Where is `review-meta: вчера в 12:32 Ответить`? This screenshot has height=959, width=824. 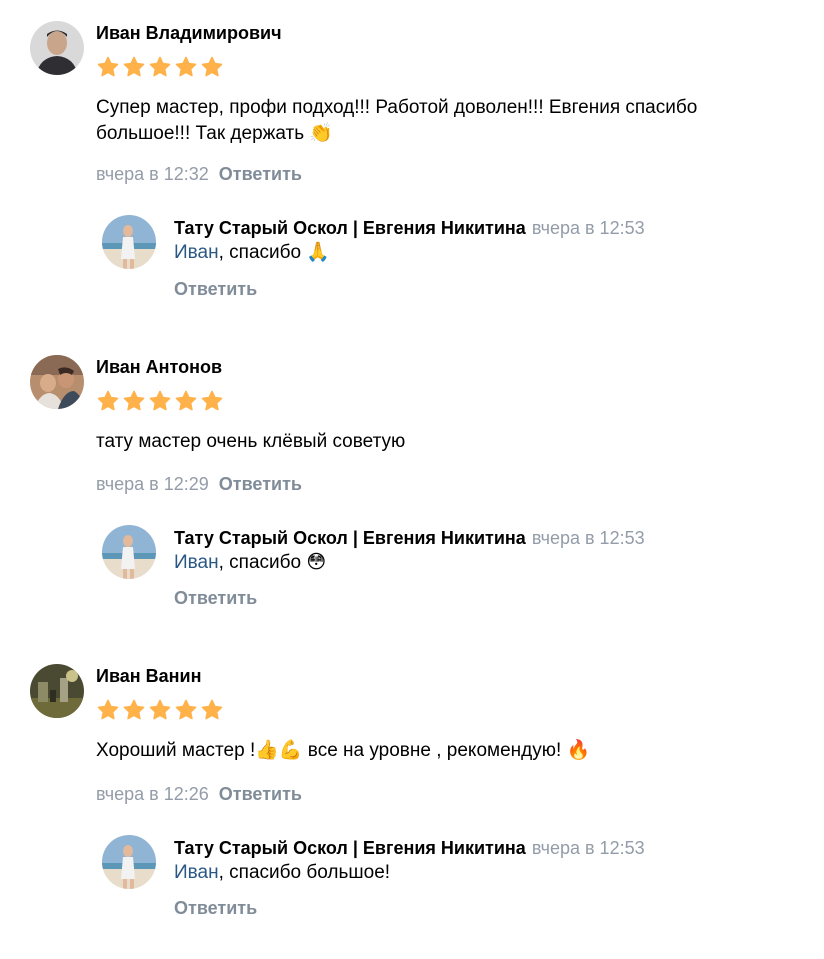 review-meta: вчера в 12:32 Ответить is located at coordinates (199, 174).